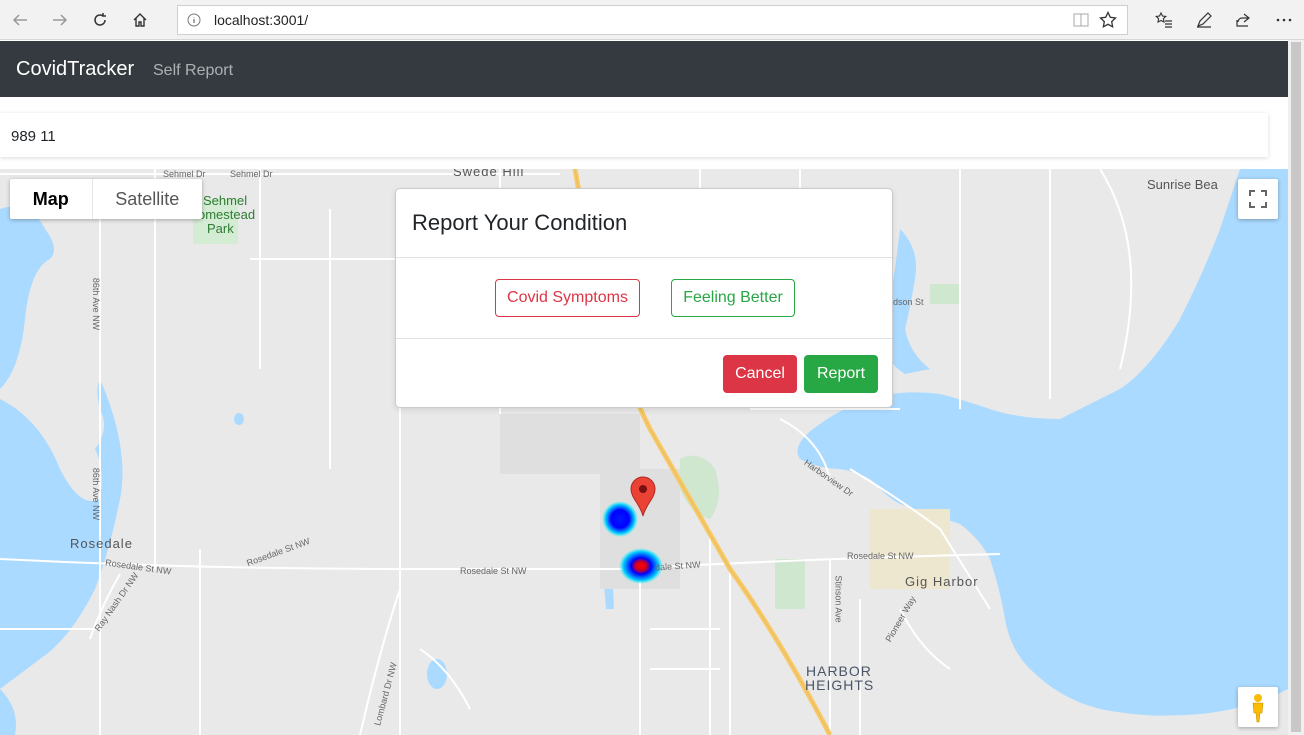 The width and height of the screenshot is (1304, 735). What do you see at coordinates (140, 20) in the screenshot?
I see `home-icon` at bounding box center [140, 20].